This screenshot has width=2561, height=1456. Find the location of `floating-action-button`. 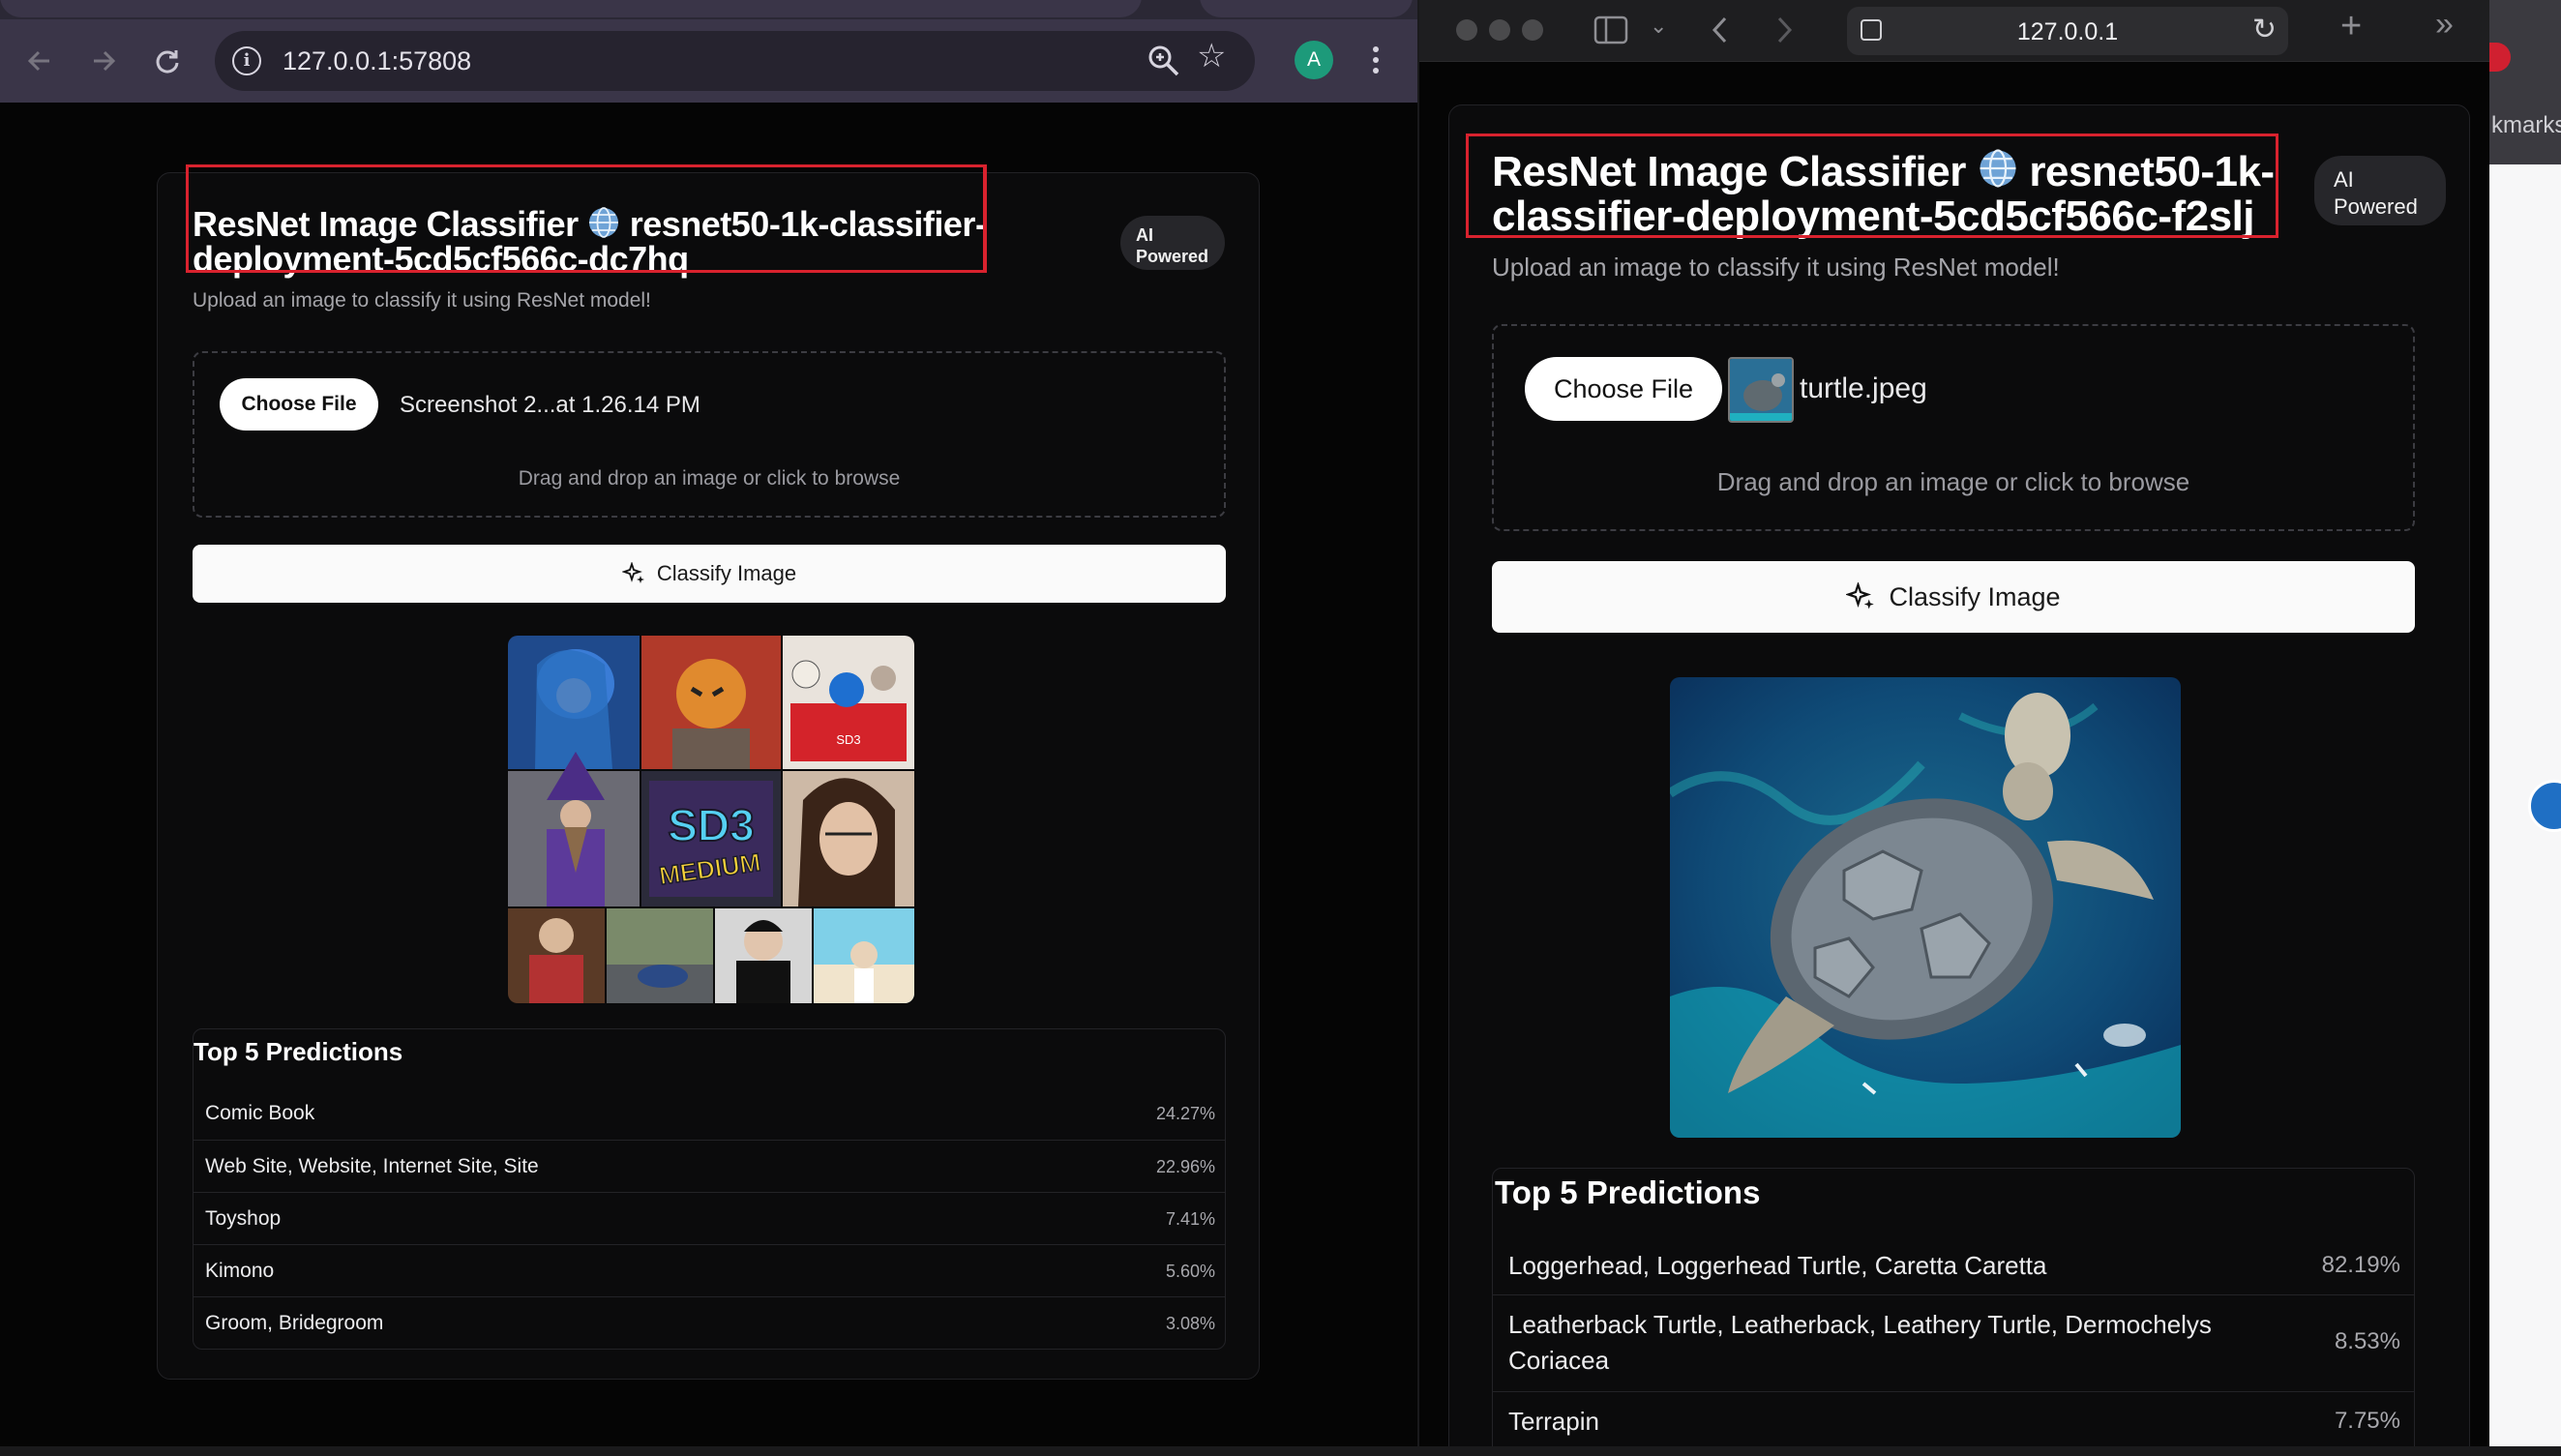

floating-action-button is located at coordinates (2544, 806).